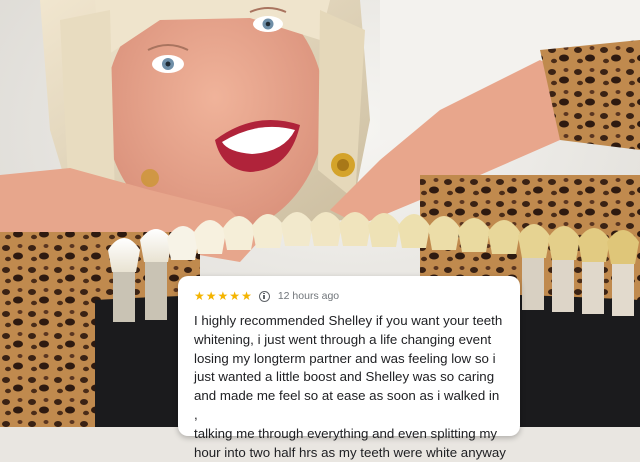  I want to click on info-icon, so click(264, 296).